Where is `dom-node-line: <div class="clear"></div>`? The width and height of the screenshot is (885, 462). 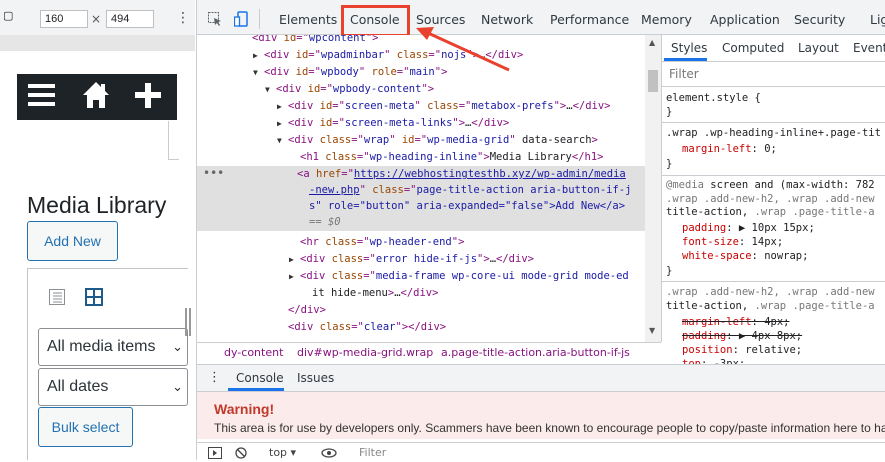
dom-node-line: <div class="clear"></div> is located at coordinates (361, 327).